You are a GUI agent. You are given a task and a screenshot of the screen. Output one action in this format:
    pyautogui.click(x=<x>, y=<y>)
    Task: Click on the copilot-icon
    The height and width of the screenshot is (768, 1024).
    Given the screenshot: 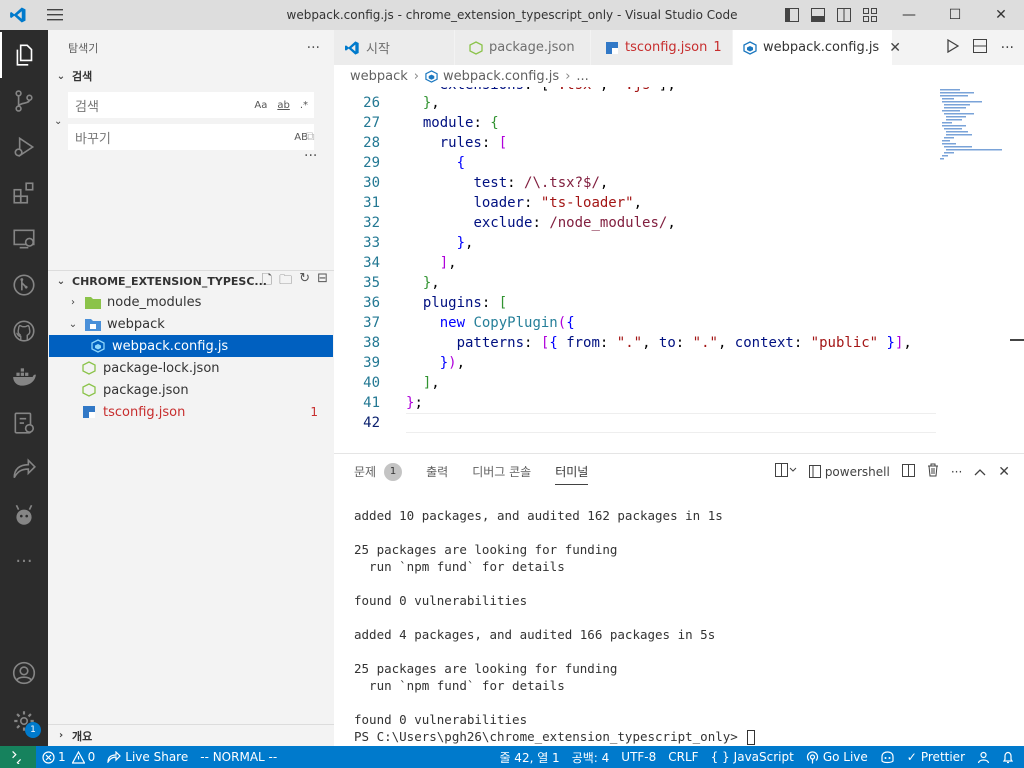 What is the action you would take?
    pyautogui.click(x=887, y=757)
    